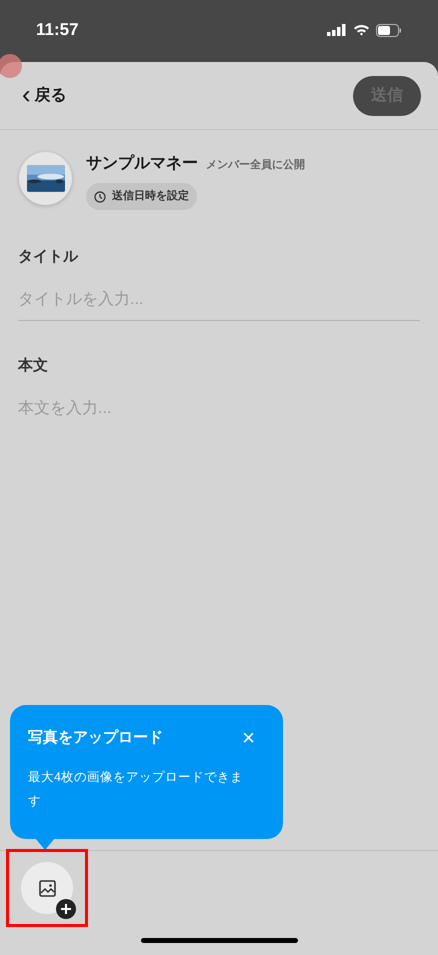  I want to click on battery-icon, so click(389, 30).